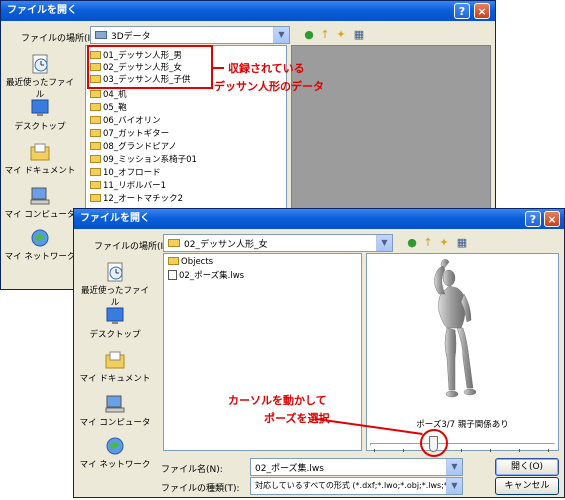  I want to click on slider-ticks, so click(462, 450).